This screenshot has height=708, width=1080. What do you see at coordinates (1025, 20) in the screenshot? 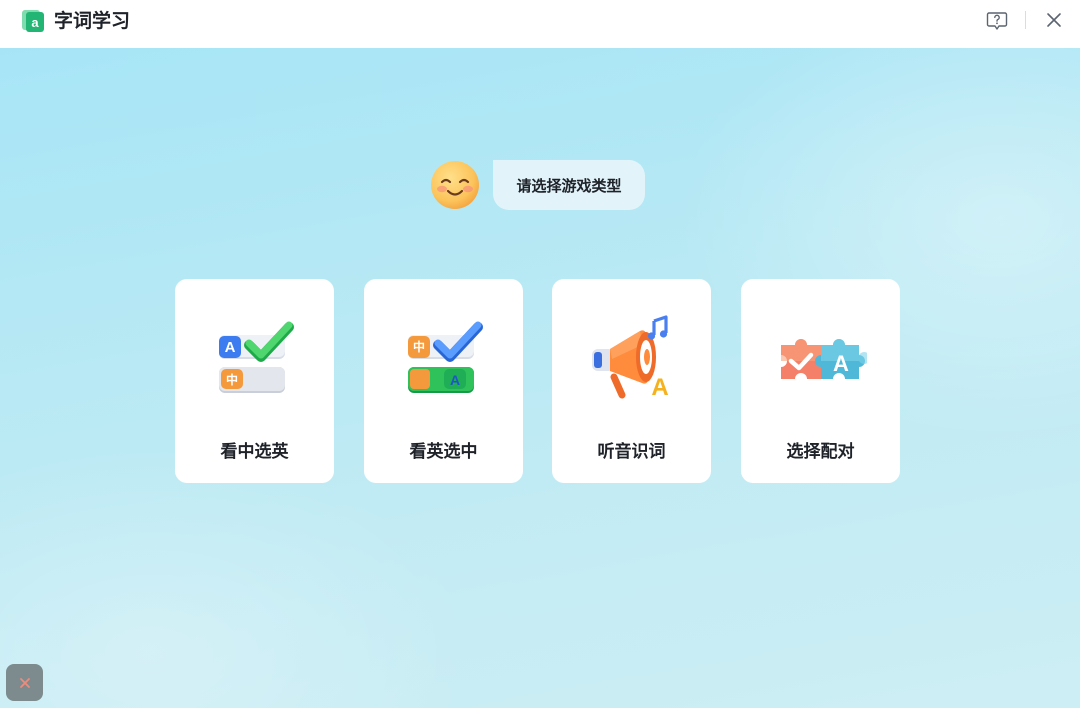
I see `titlebar-divider` at bounding box center [1025, 20].